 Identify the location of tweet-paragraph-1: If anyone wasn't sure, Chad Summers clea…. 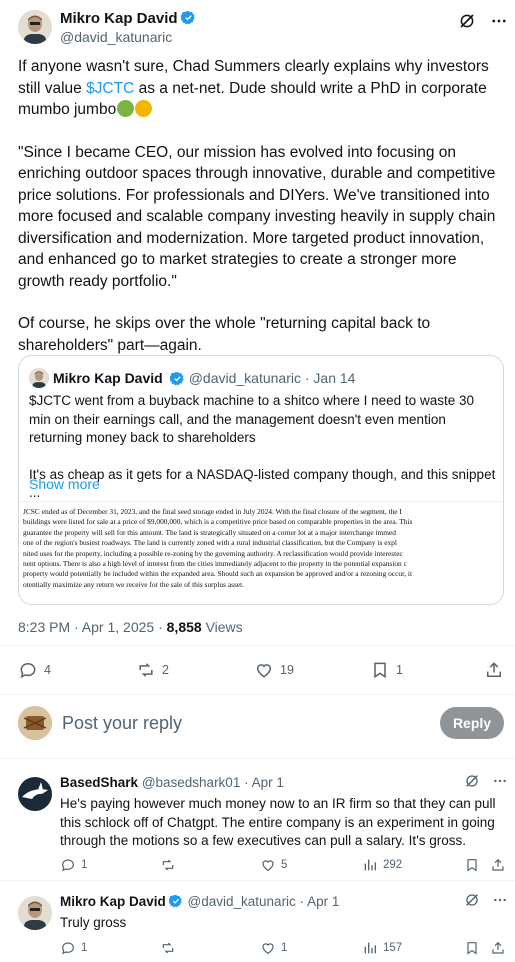
(256, 88).